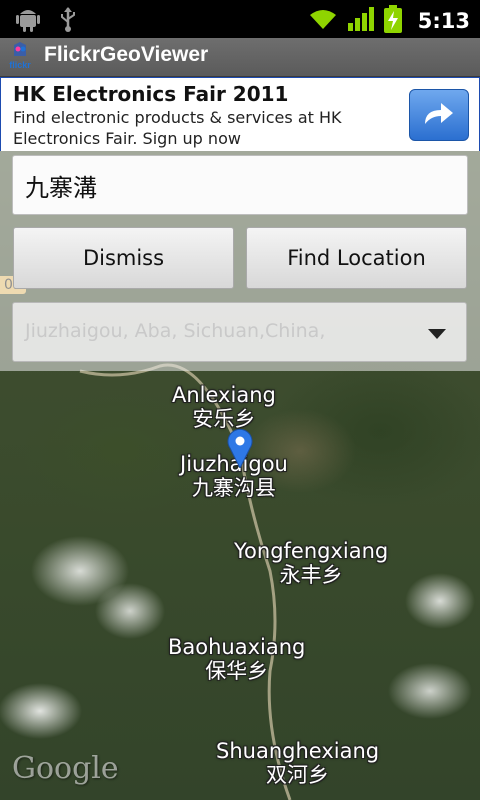 The height and width of the screenshot is (800, 480). Describe the element at coordinates (65, 768) in the screenshot. I see `google-logo: Google` at that location.